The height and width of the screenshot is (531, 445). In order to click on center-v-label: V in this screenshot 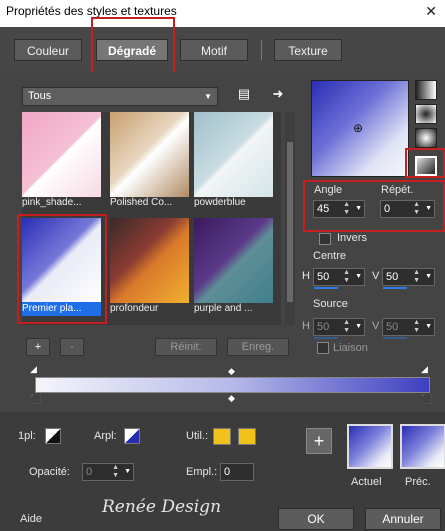, I will do `click(376, 276)`.